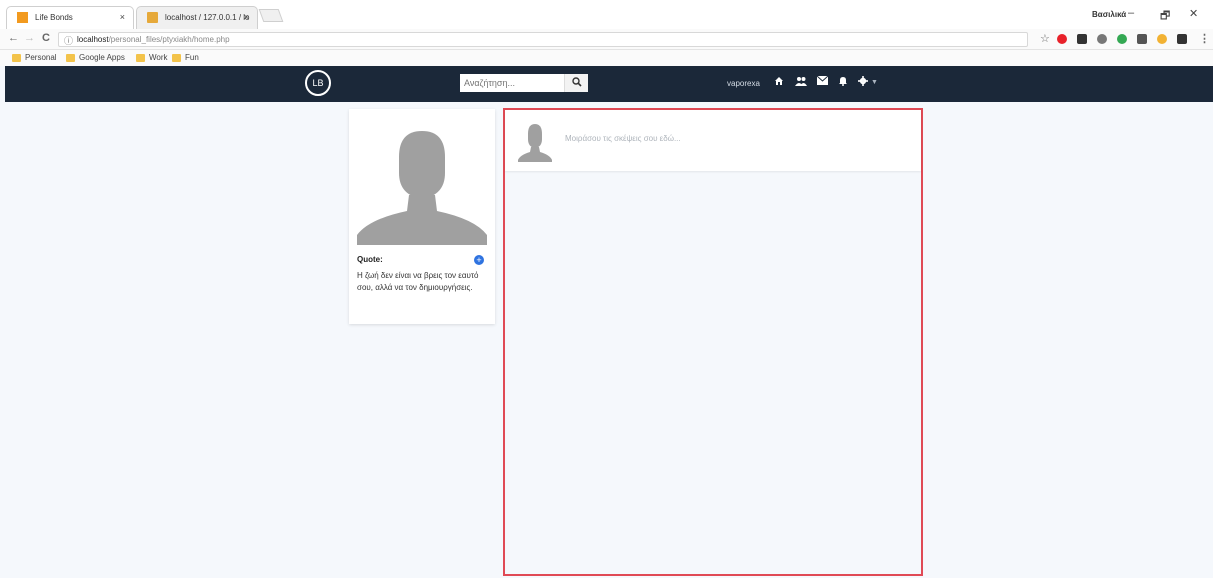 This screenshot has width=1213, height=578. I want to click on tab-life-bonds: Life Bonds ×, so click(70, 17).